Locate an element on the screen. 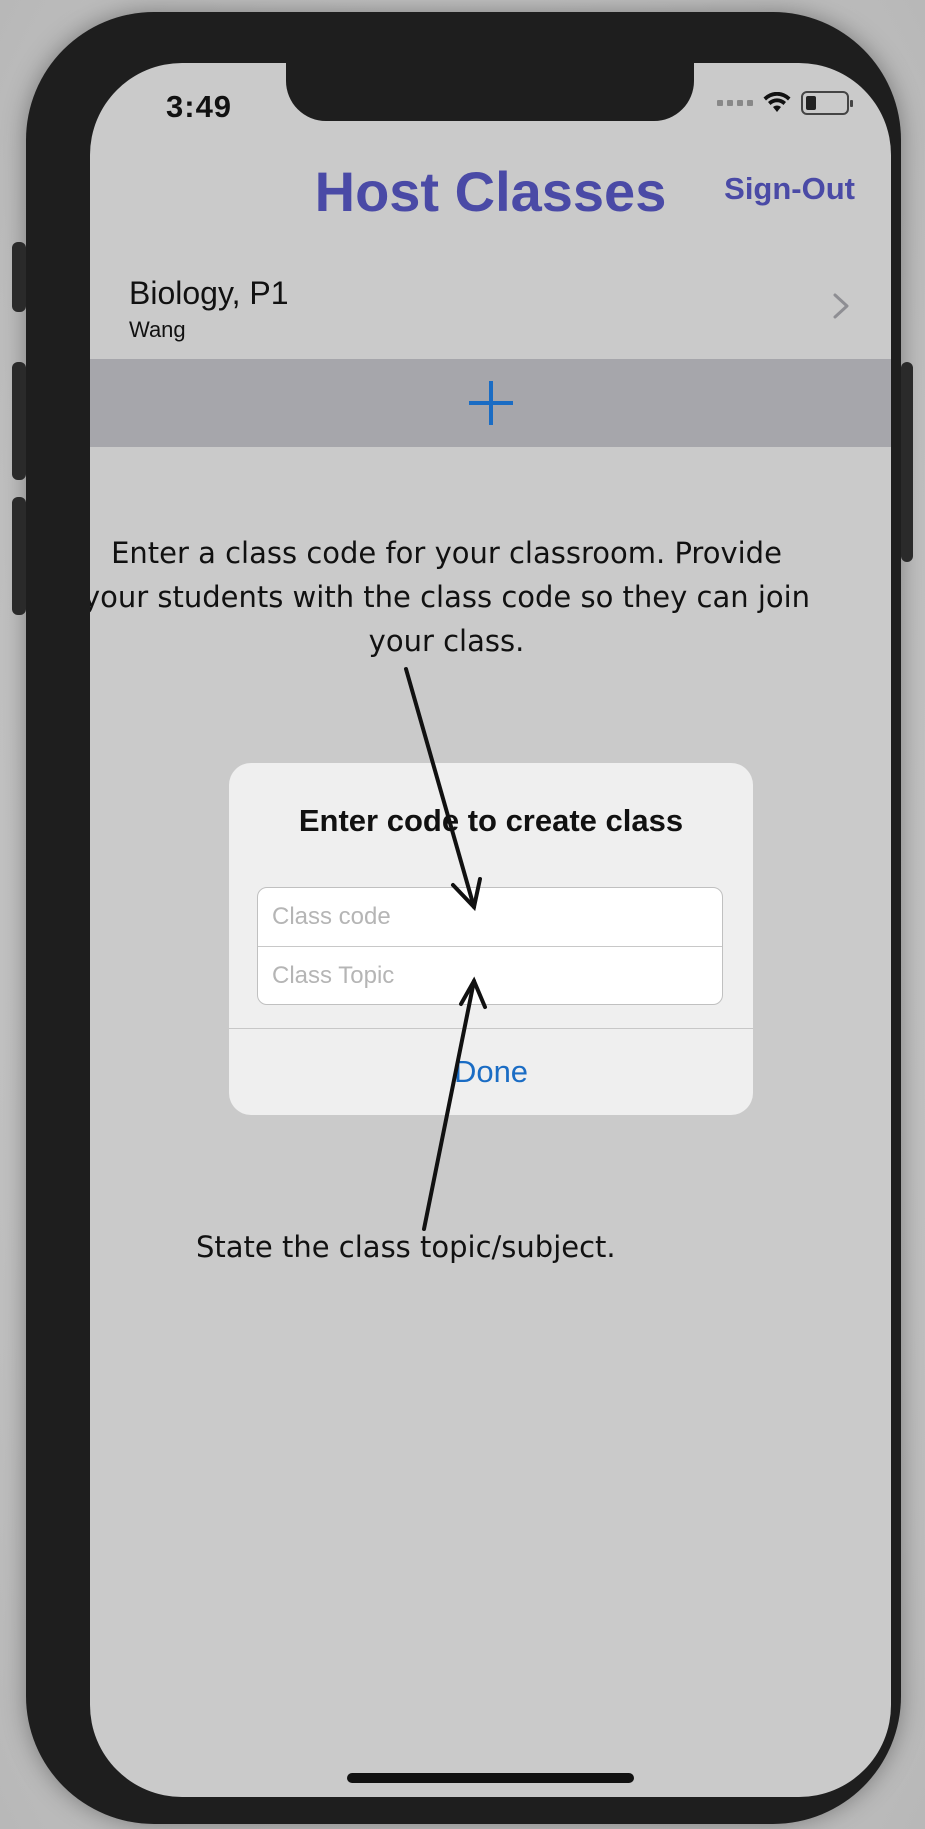 The height and width of the screenshot is (1829, 925). volume-down-button is located at coordinates (19, 556).